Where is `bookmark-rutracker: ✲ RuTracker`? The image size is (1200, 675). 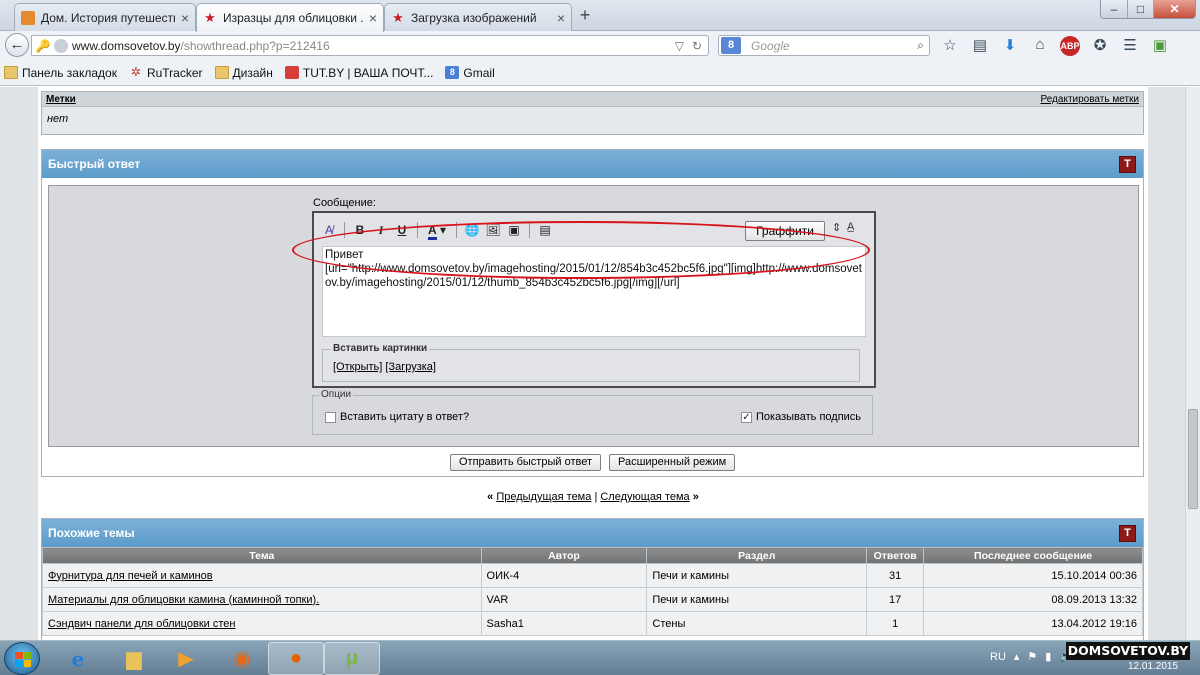
bookmark-rutracker: ✲ RuTracker is located at coordinates (166, 73).